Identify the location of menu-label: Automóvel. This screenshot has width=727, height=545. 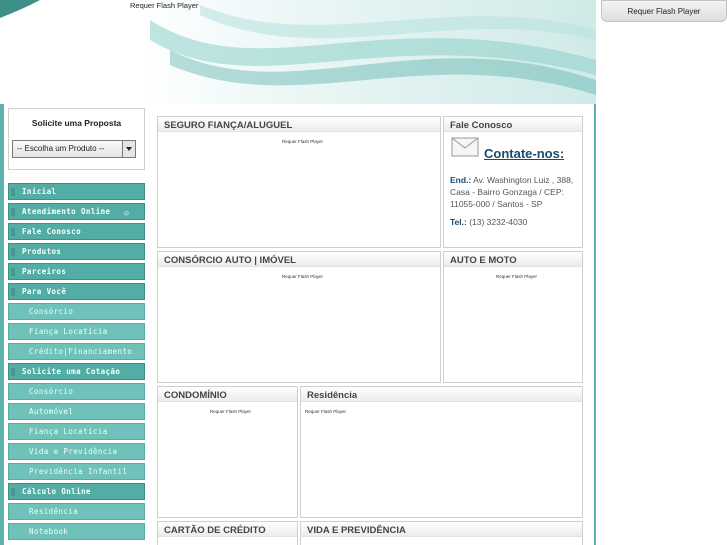
(51, 411).